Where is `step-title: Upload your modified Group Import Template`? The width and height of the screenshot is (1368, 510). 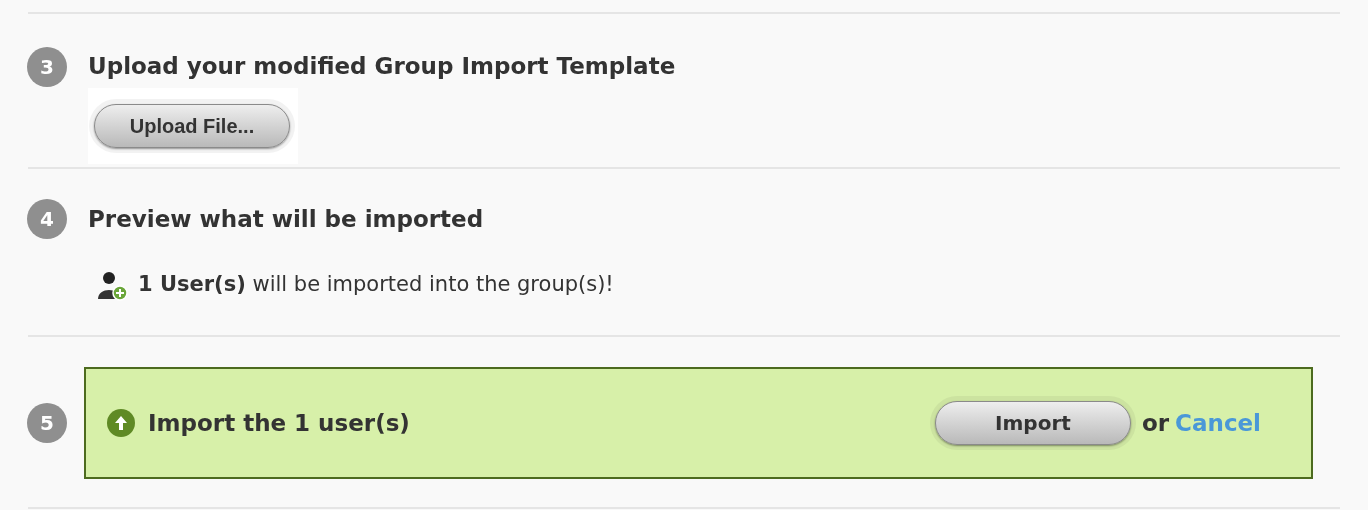
step-title: Upload your modified Group Import Template is located at coordinates (382, 66).